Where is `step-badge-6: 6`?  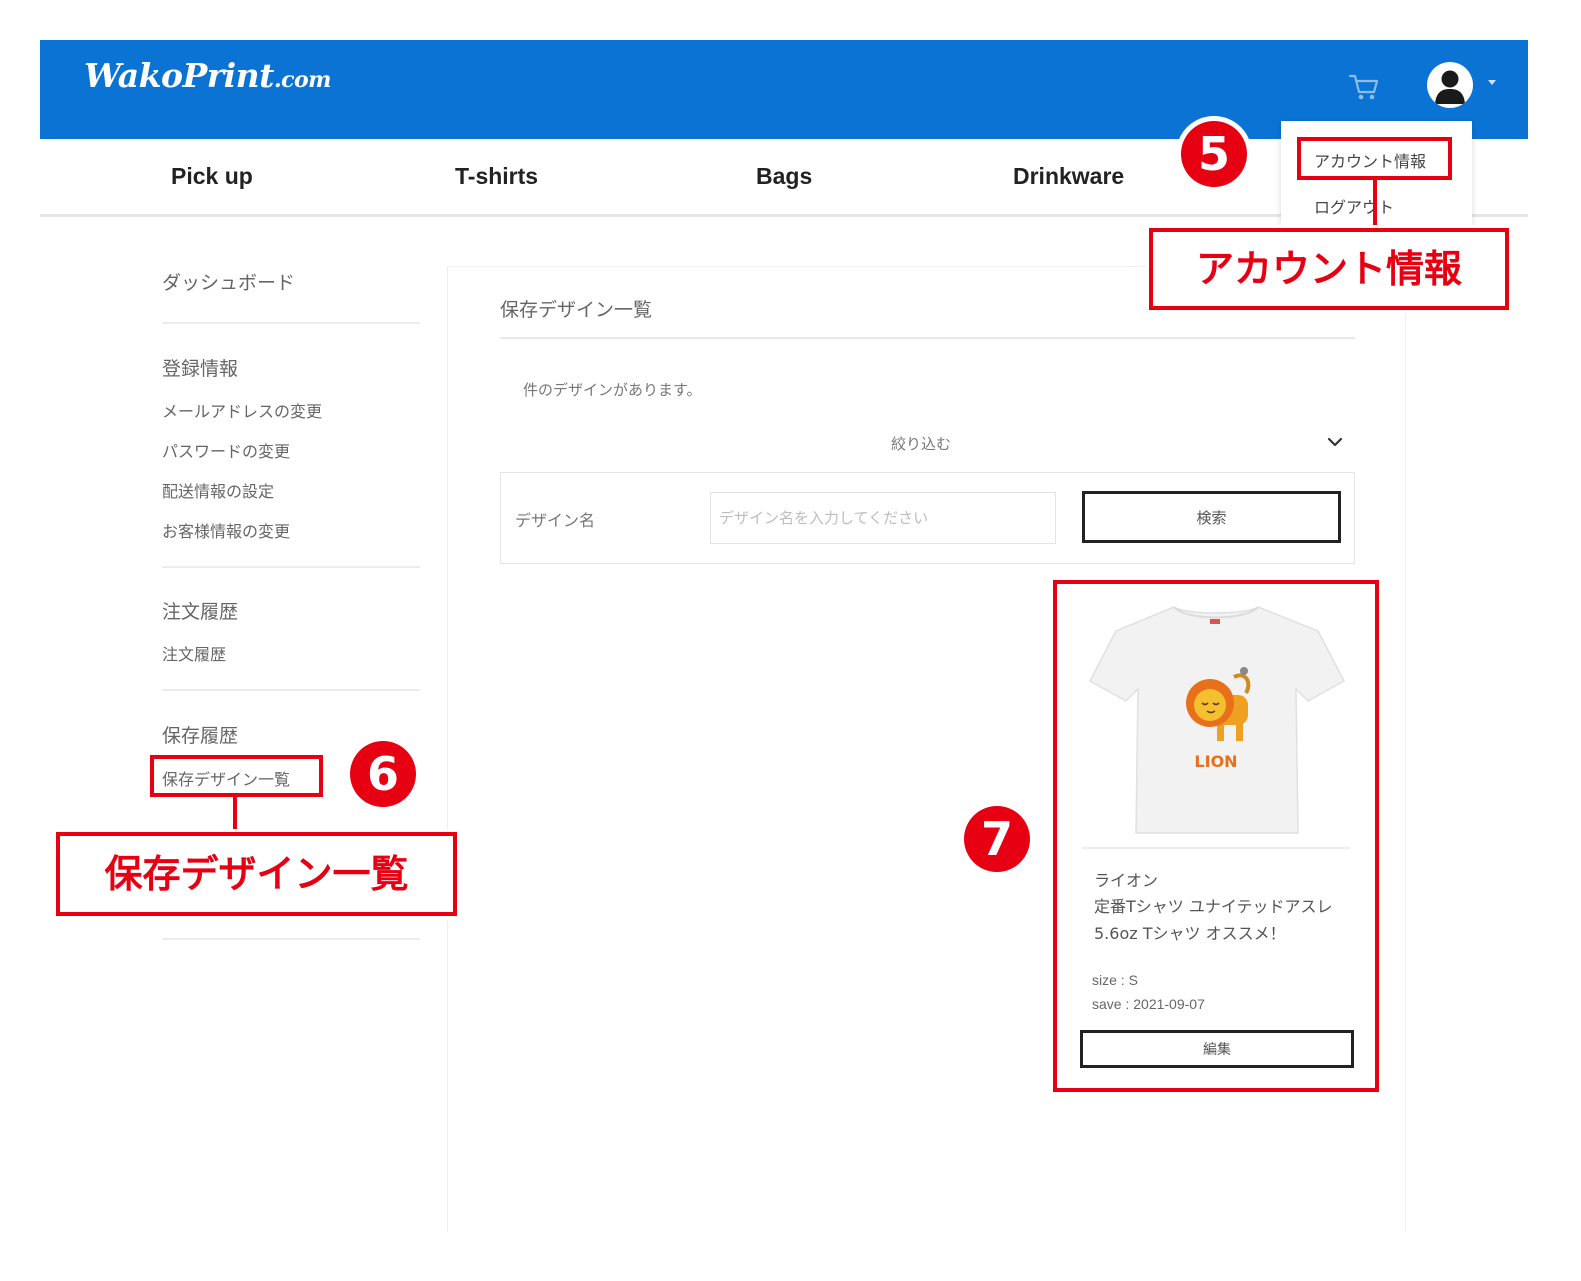
step-badge-6: 6 is located at coordinates (383, 774).